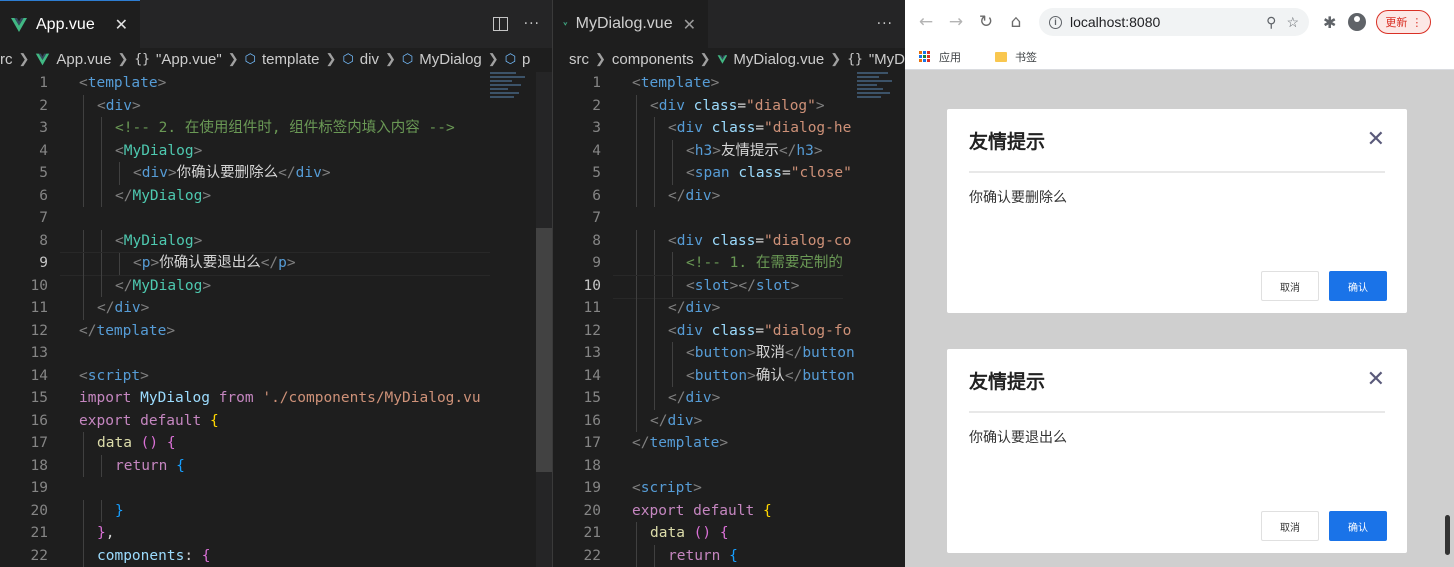  Describe the element at coordinates (276, 195) in the screenshot. I see `code-line: 6 </MyDialog>` at that location.